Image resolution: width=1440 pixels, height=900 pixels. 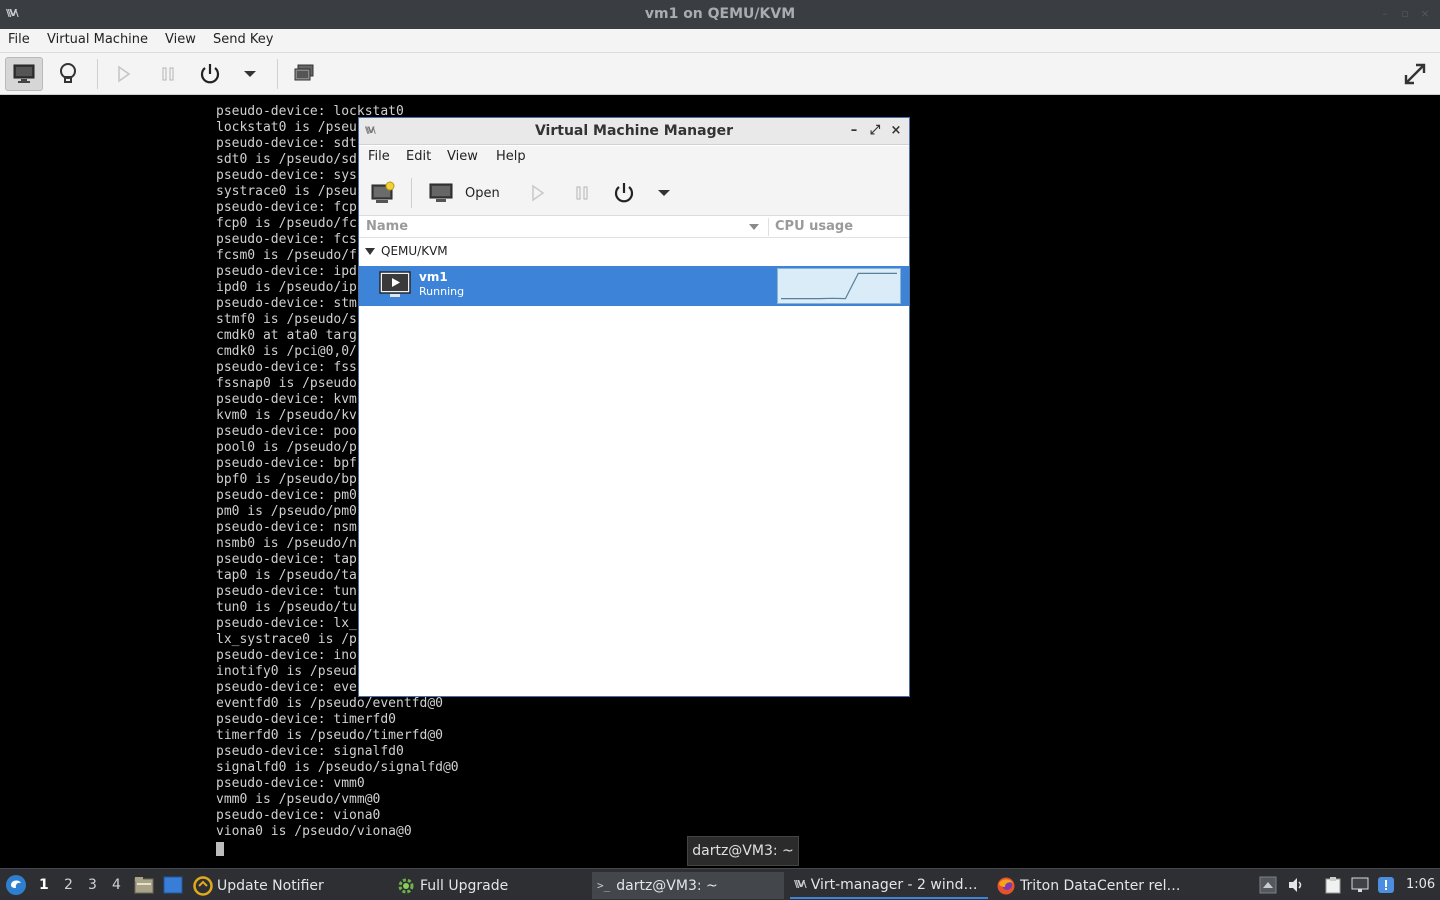 What do you see at coordinates (634, 252) in the screenshot?
I see `connection-group-row: QEMU/KVM` at bounding box center [634, 252].